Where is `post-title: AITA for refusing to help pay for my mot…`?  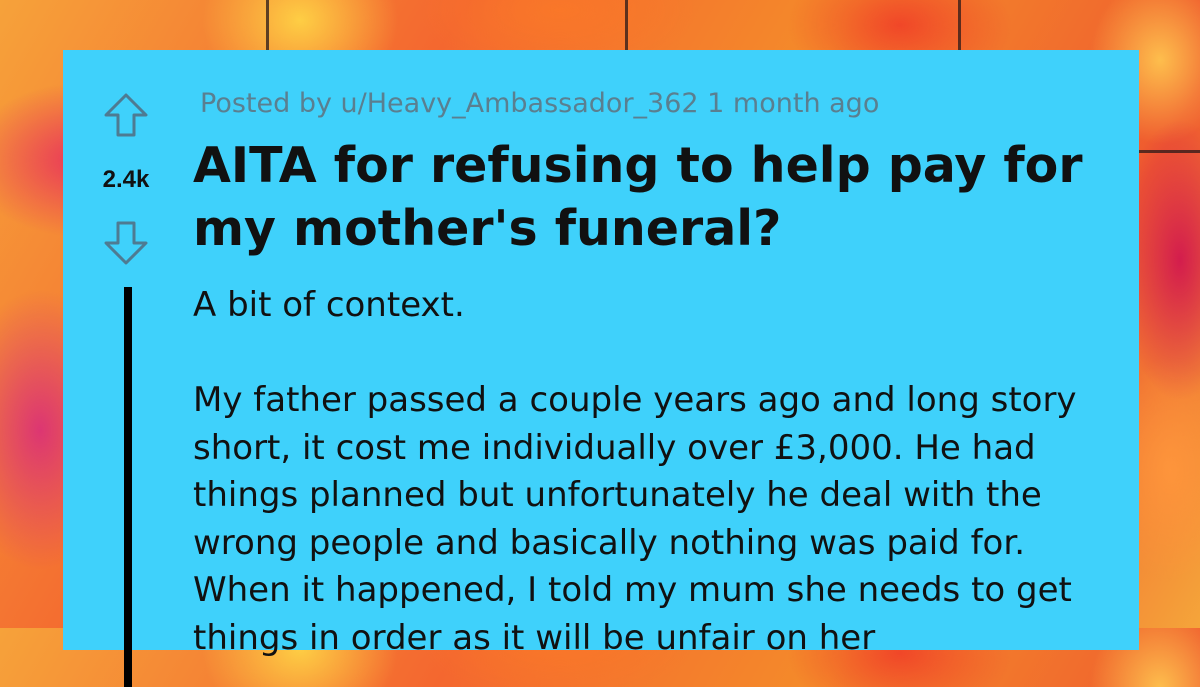
post-title: AITA for refusing to help pay for my mot… is located at coordinates (658, 197).